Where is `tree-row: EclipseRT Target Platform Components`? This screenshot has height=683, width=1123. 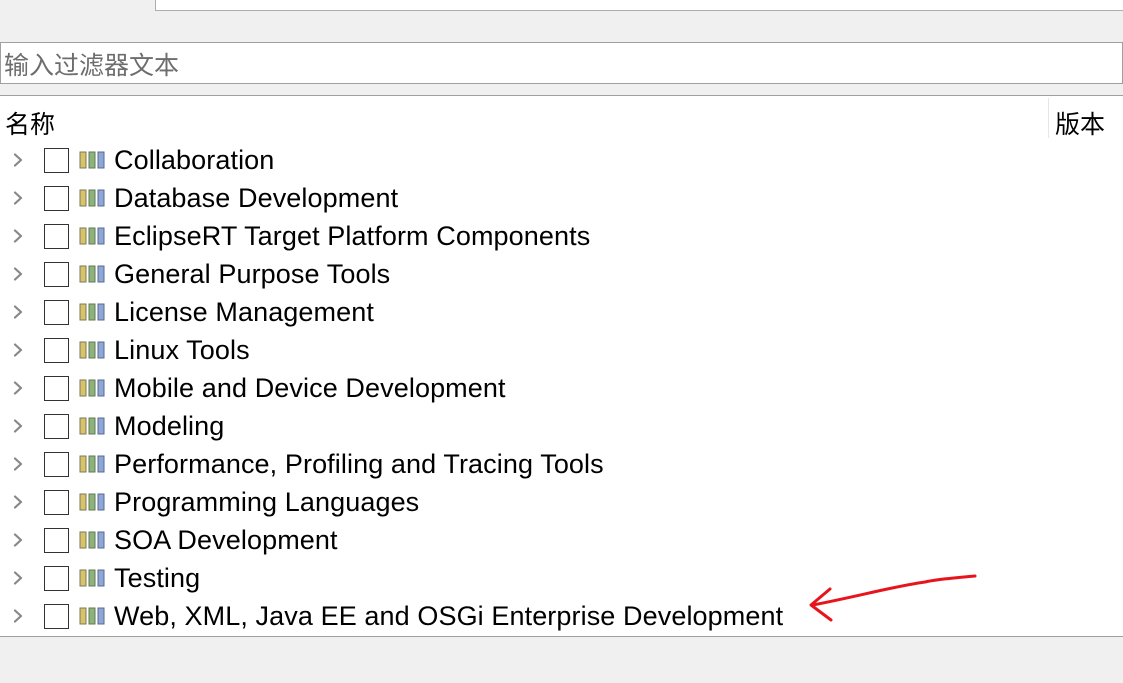
tree-row: EclipseRT Target Platform Components is located at coordinates (561, 236).